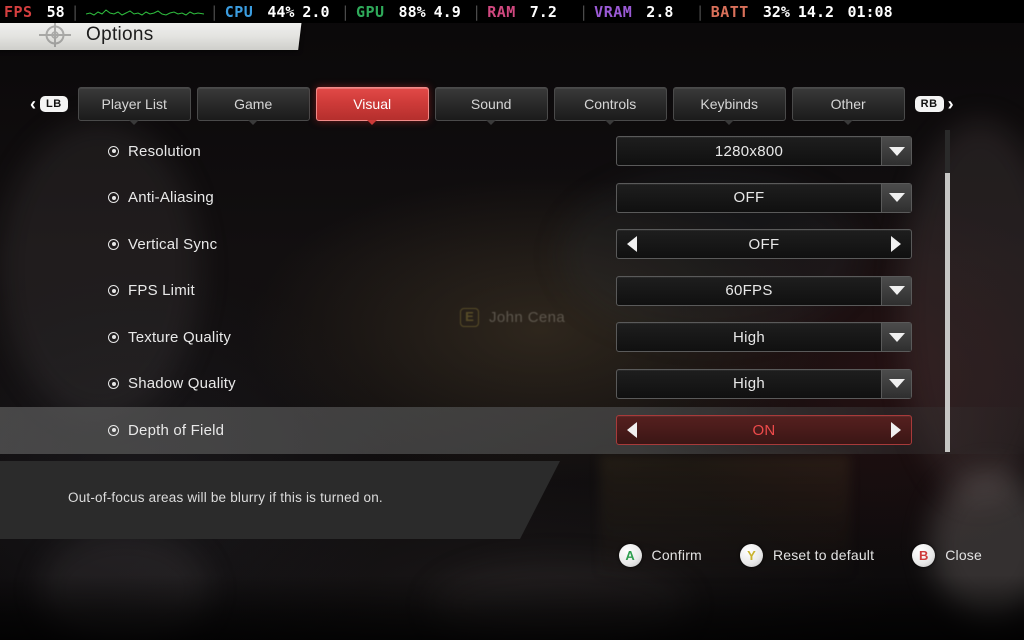  I want to click on texture-quality-dropdown: High, so click(764, 337).